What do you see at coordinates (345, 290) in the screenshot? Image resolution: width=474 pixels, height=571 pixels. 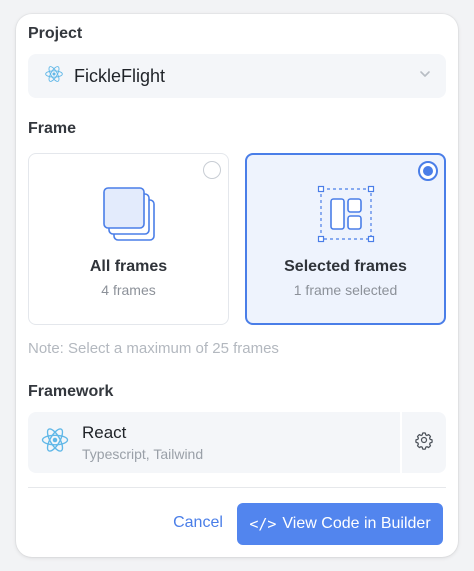 I see `frame-option-subtitle: 1 frame selected` at bounding box center [345, 290].